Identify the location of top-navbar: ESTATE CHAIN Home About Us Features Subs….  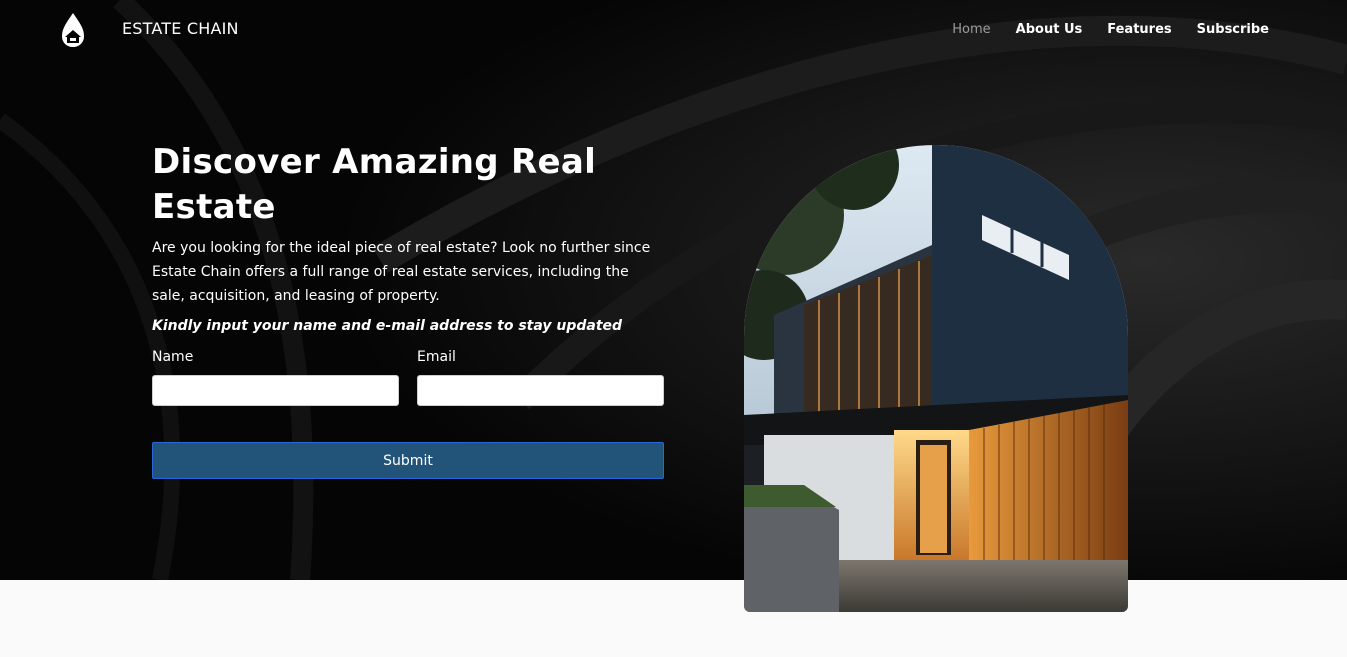
(673, 31).